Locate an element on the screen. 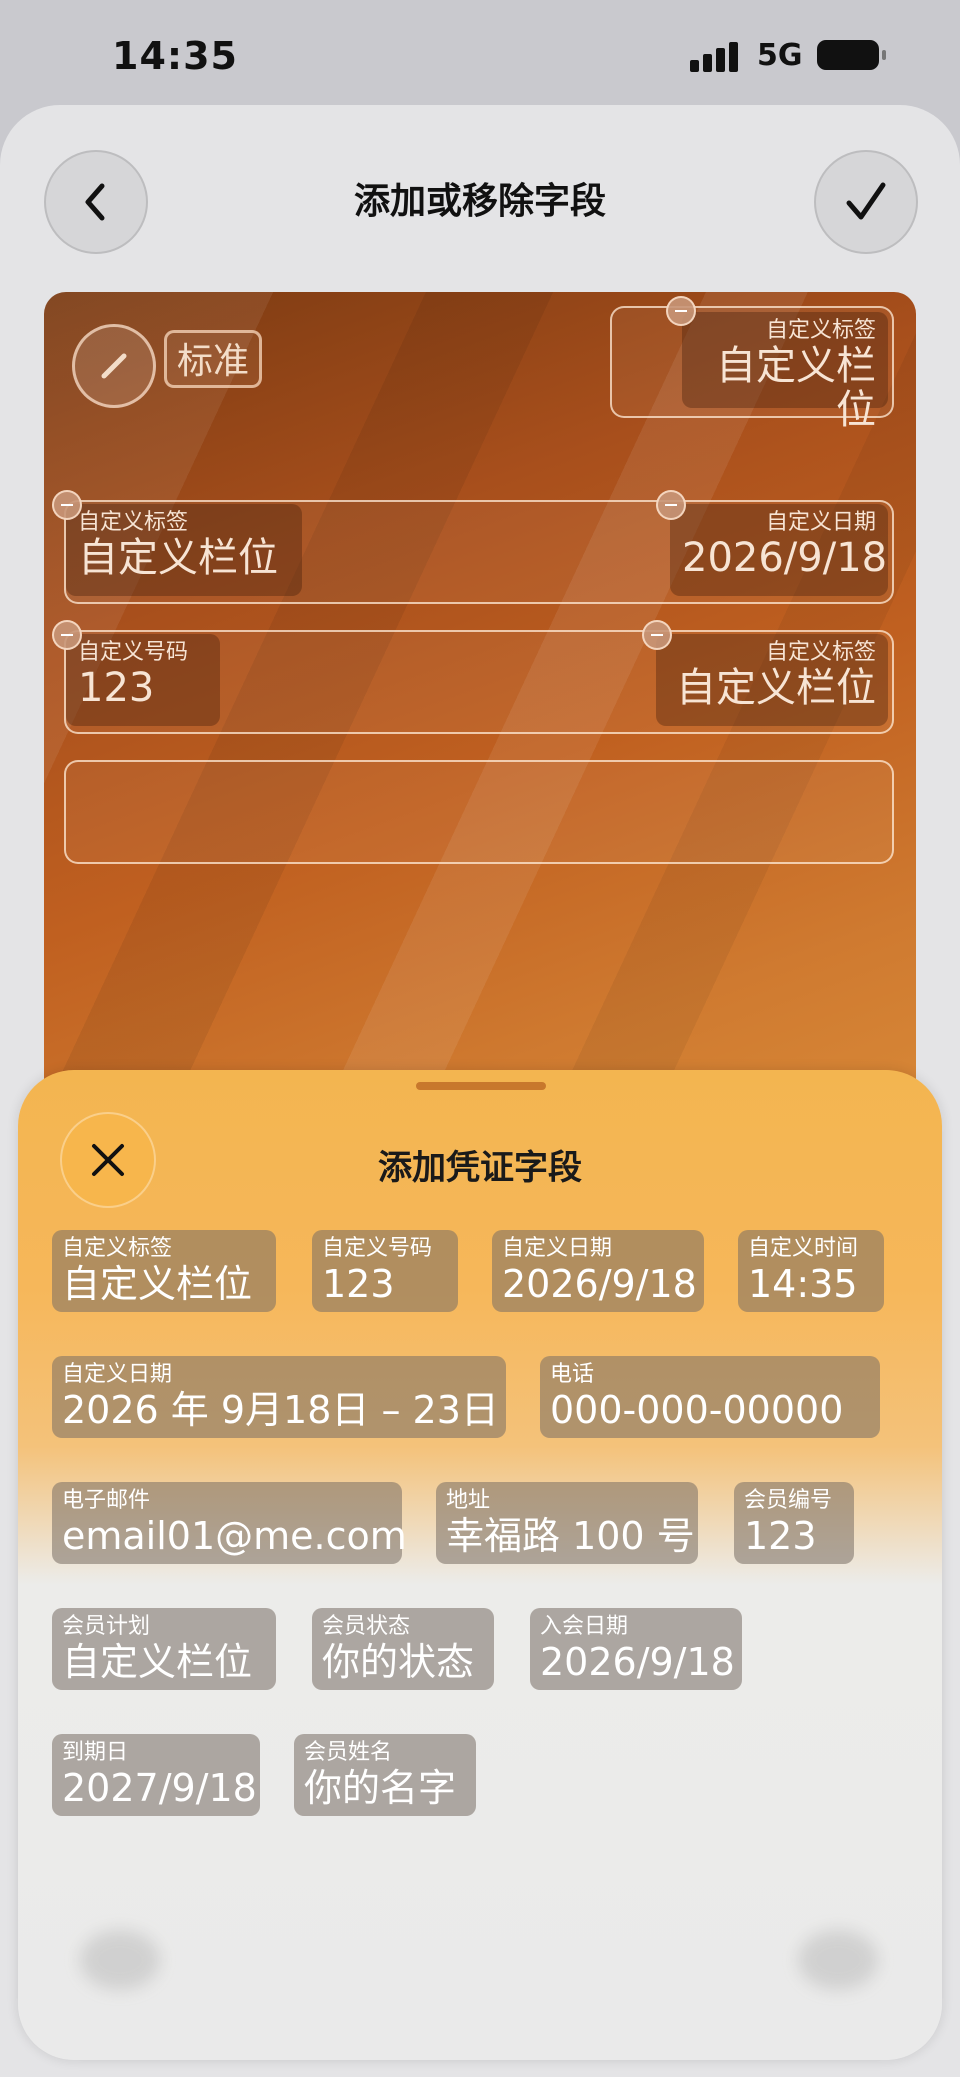 Image resolution: width=960 pixels, height=2077 pixels. field-chip-custom-date-range: 自定义日期 2026 年 9月18日 – 23日 is located at coordinates (279, 1397).